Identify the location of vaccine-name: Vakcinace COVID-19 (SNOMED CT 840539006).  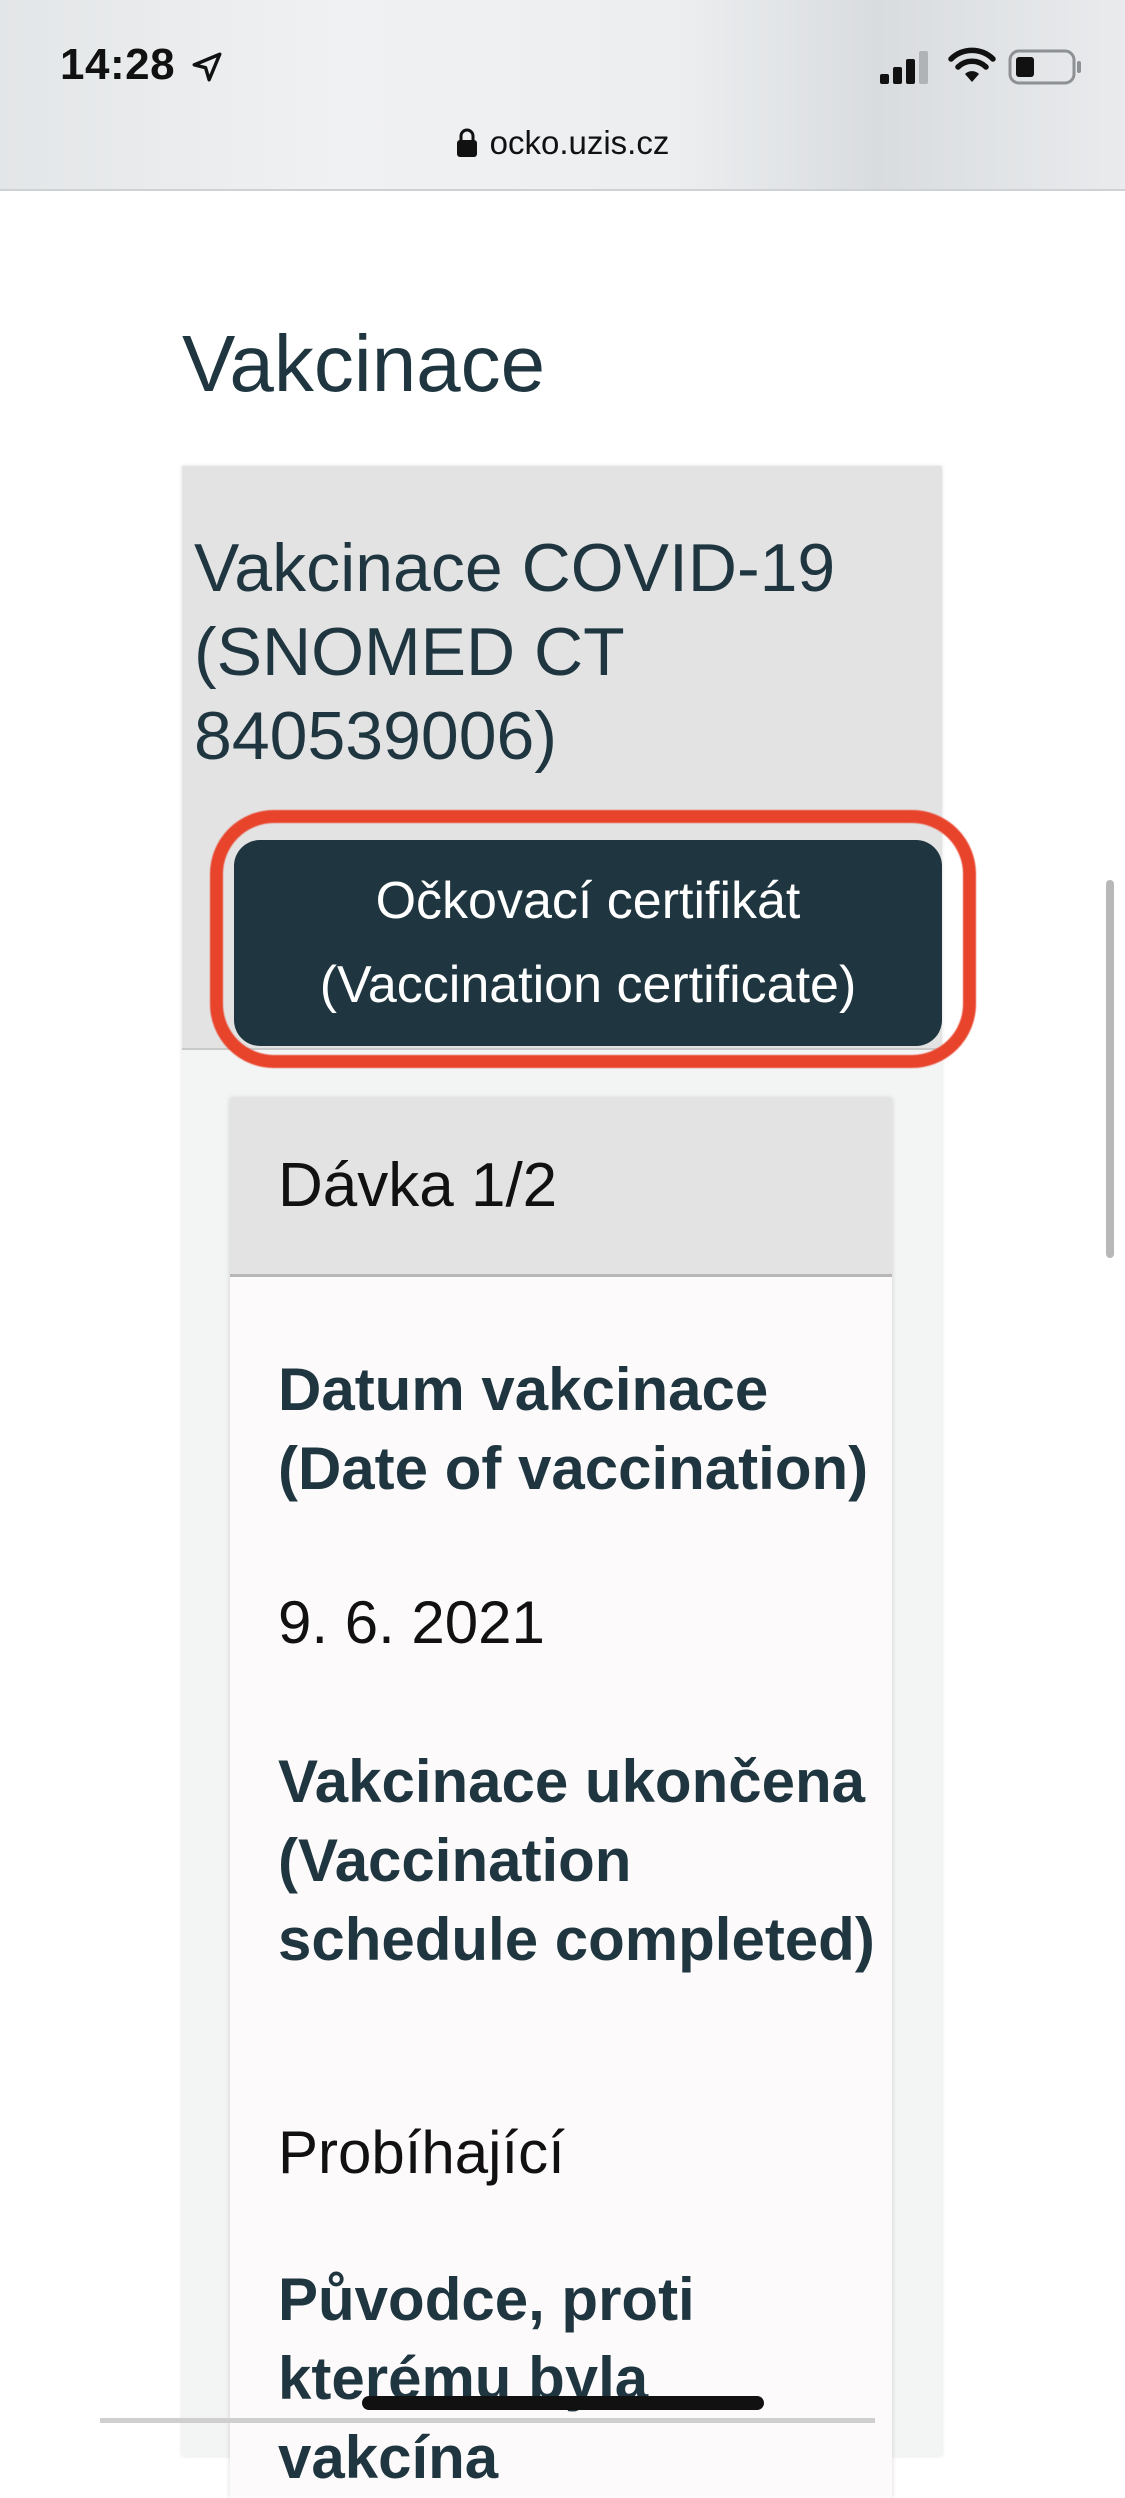
(515, 652).